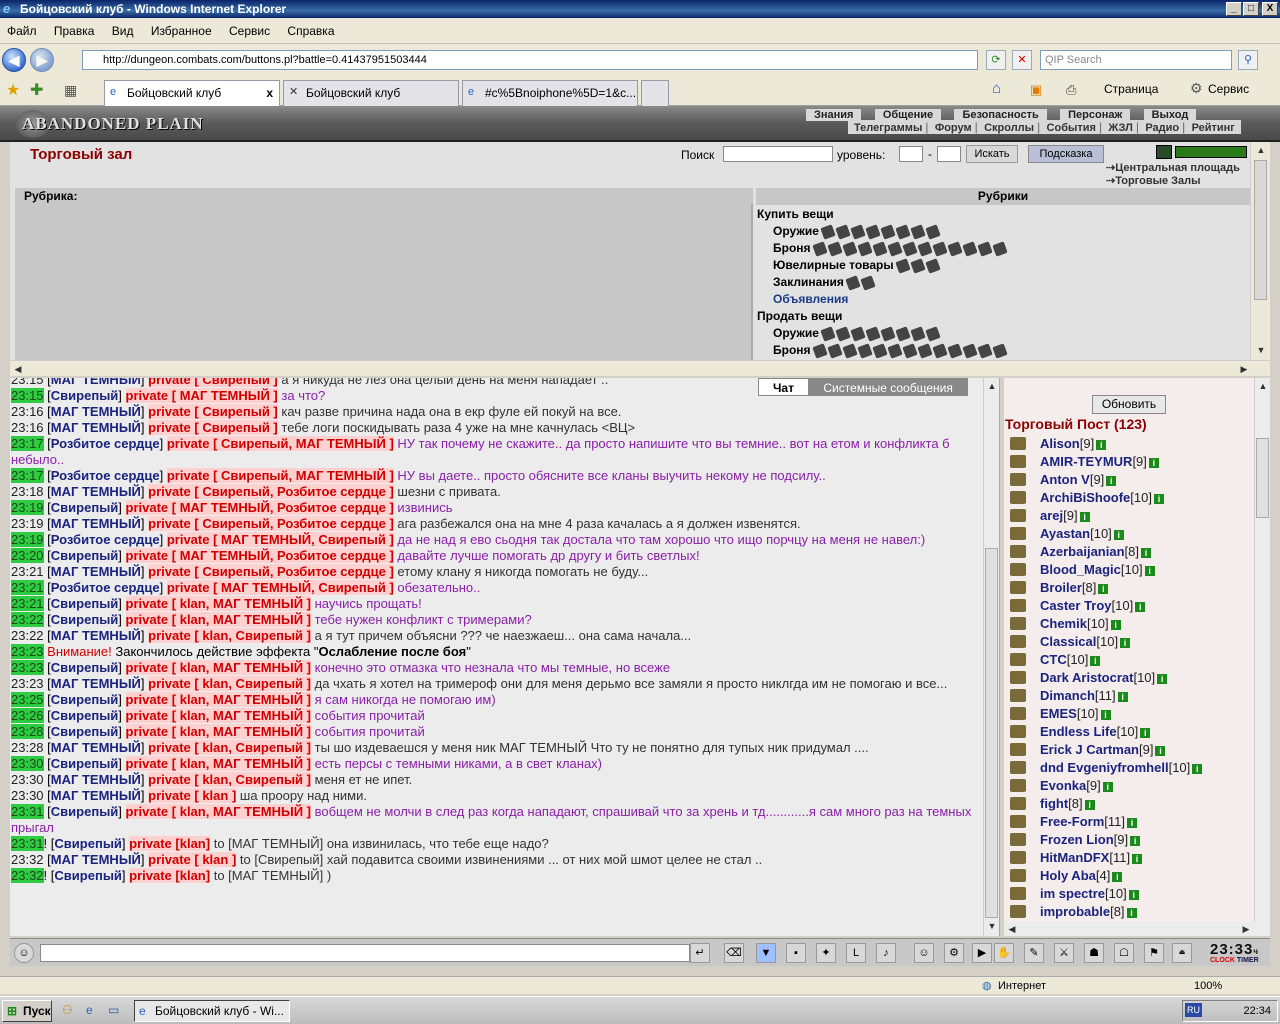  Describe the element at coordinates (1074, 857) in the screenshot. I see `user-name: HitManDFX` at that location.